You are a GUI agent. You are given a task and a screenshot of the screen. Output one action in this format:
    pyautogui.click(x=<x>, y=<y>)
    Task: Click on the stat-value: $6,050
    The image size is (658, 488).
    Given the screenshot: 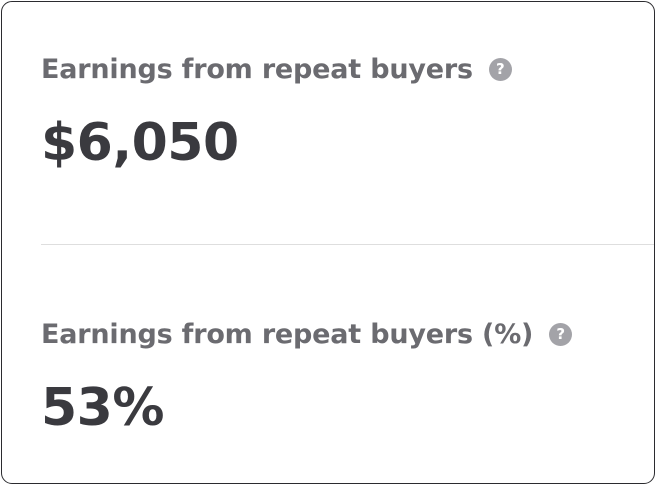 What is the action you would take?
    pyautogui.click(x=140, y=143)
    